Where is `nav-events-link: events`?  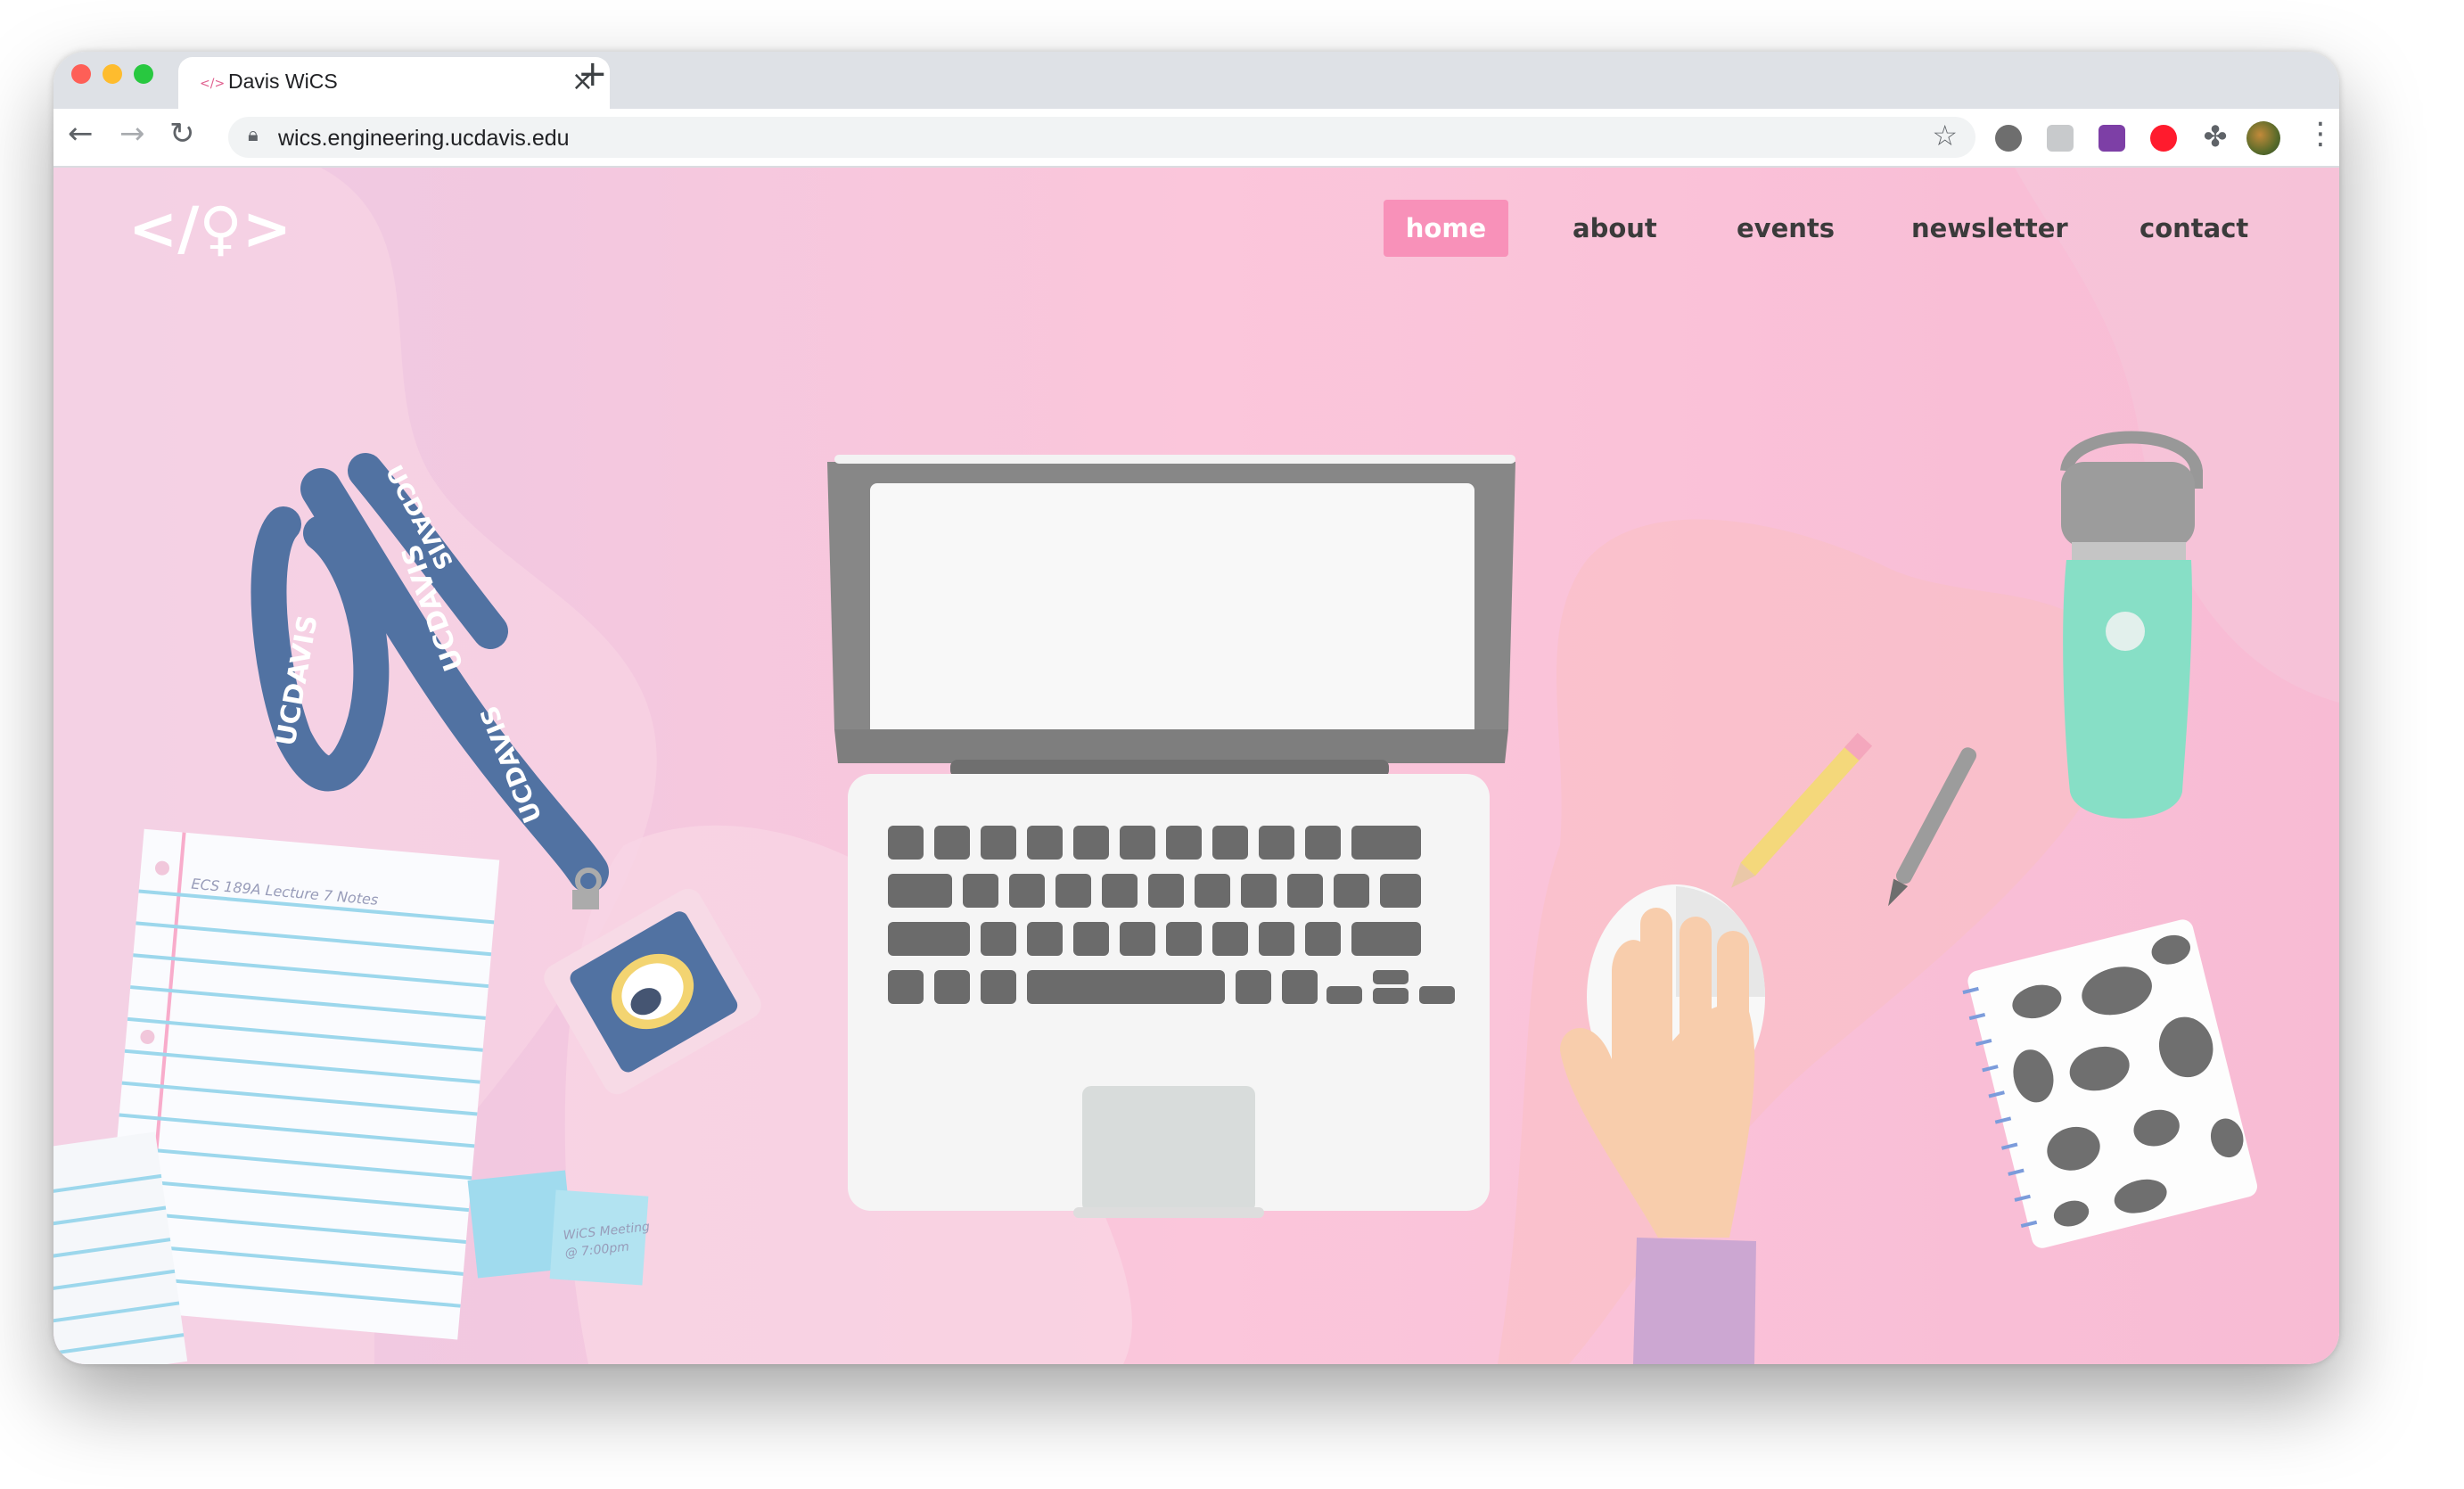 nav-events-link: events is located at coordinates (1786, 228).